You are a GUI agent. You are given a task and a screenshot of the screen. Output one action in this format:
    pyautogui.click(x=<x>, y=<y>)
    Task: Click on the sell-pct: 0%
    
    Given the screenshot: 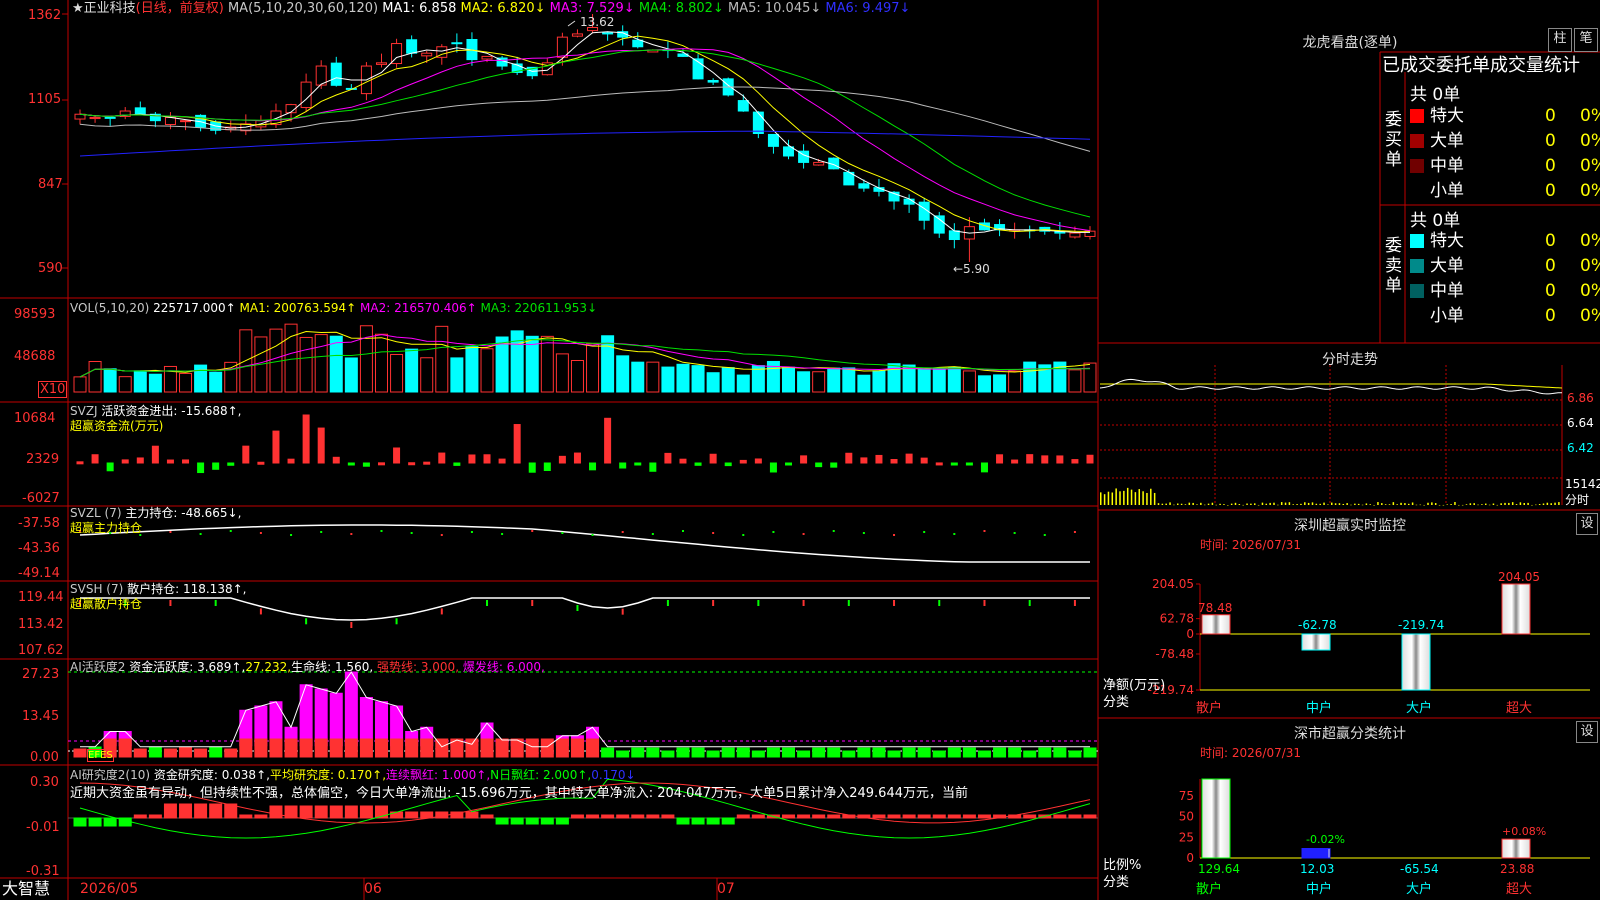 What is the action you would take?
    pyautogui.click(x=1590, y=266)
    